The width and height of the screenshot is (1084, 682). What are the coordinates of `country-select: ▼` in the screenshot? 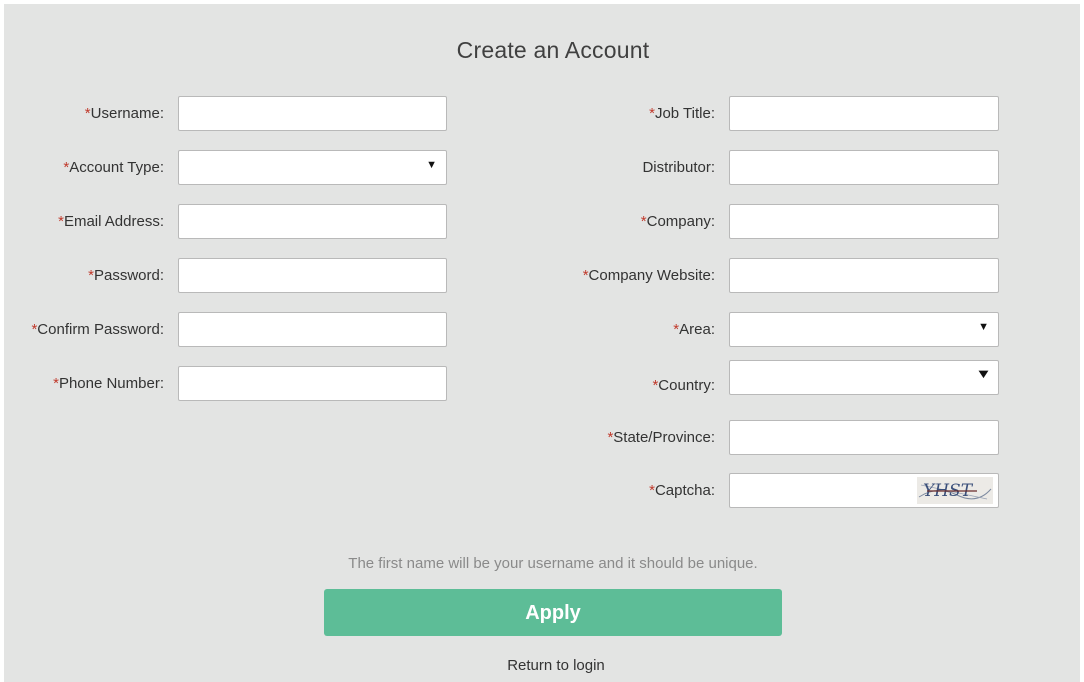 It's located at (864, 377).